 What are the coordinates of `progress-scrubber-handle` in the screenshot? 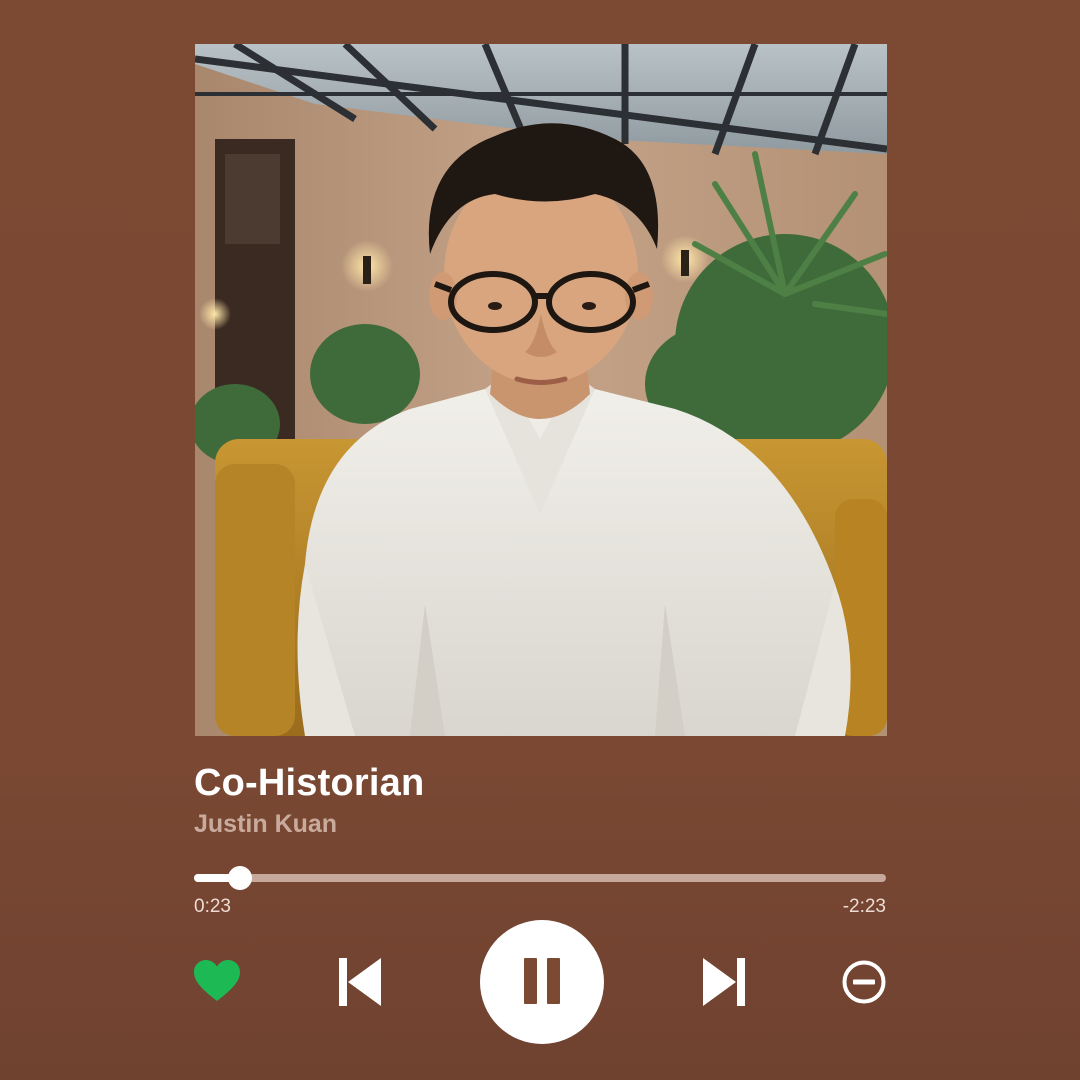 It's located at (240, 878).